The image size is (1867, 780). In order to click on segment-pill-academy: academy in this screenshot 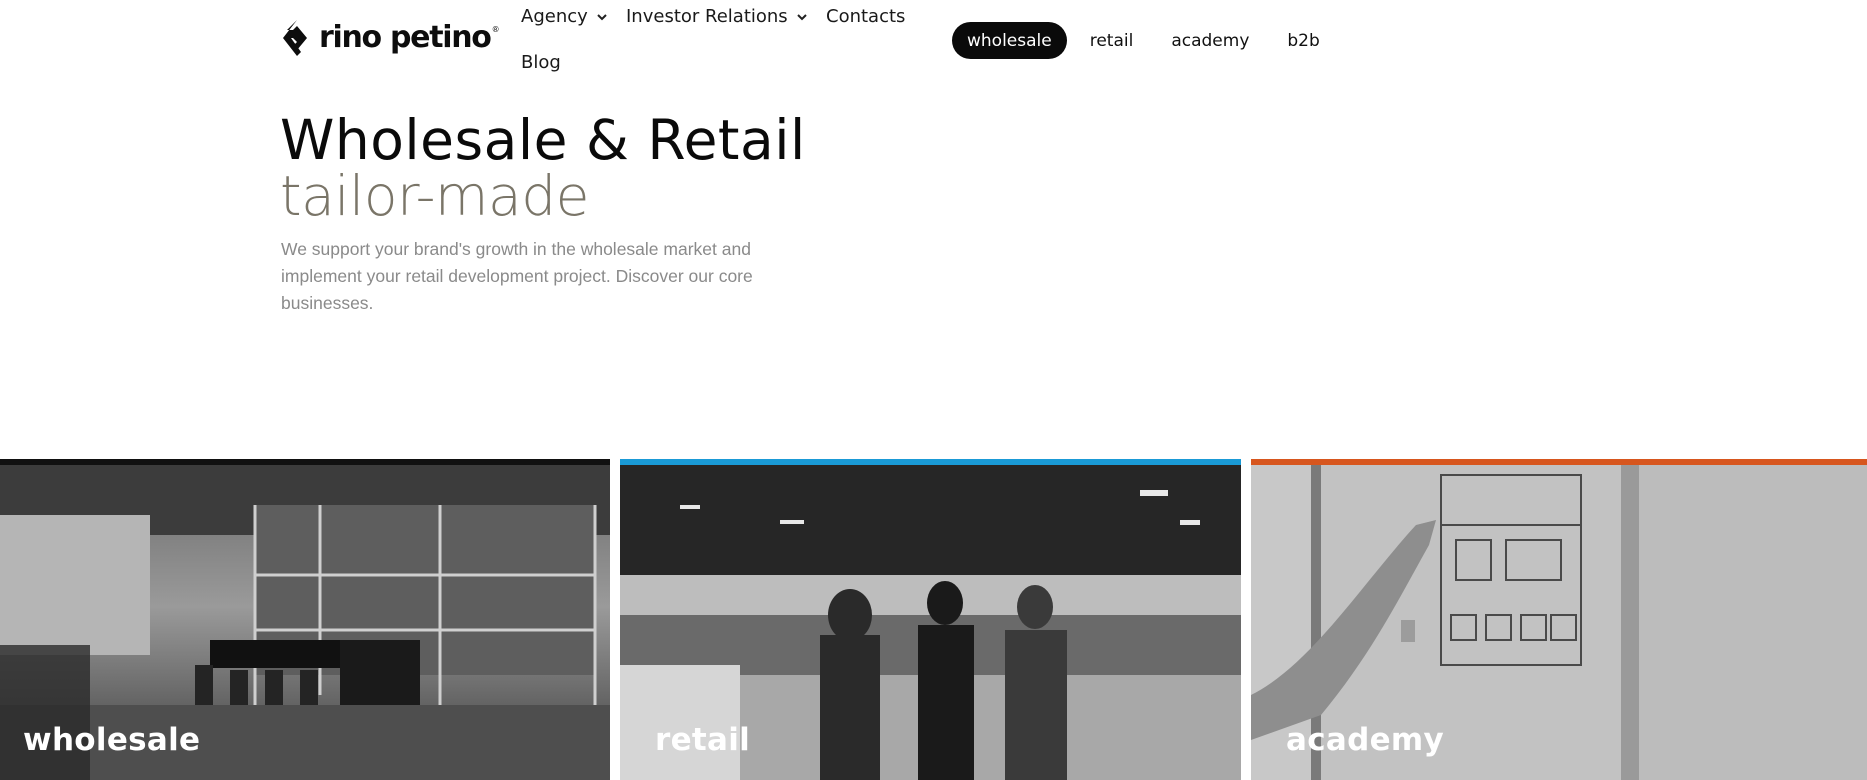, I will do `click(1210, 40)`.